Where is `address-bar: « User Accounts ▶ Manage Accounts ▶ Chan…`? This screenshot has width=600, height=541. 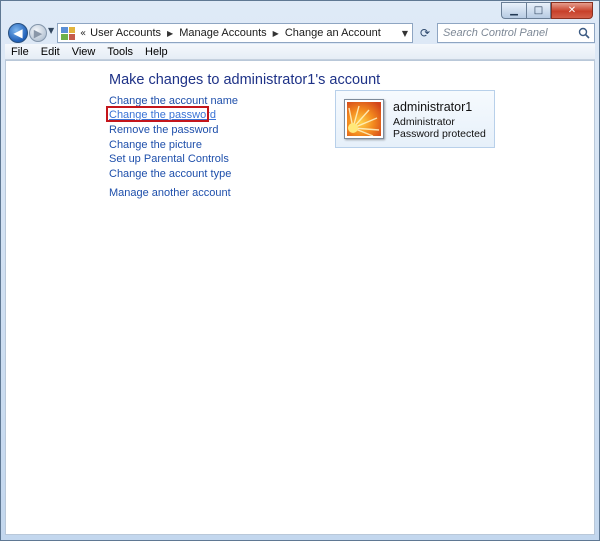
address-bar: « User Accounts ▶ Manage Accounts ▶ Chan… is located at coordinates (235, 33).